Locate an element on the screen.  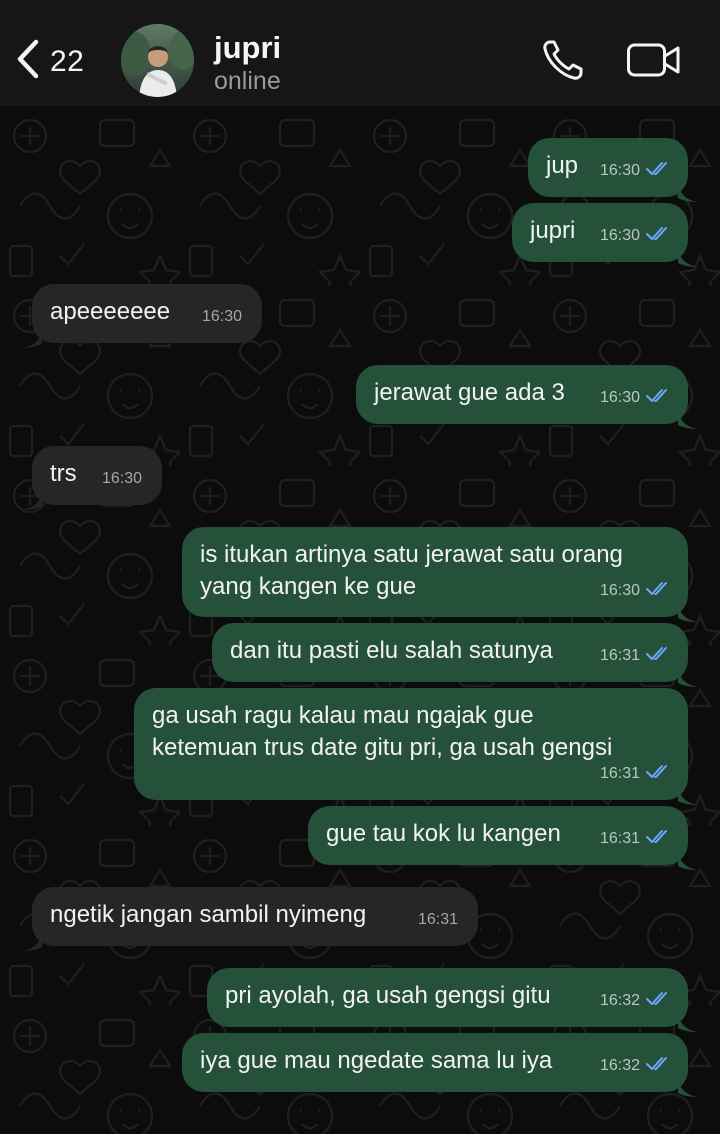
contact-name: jupri is located at coordinates (247, 48).